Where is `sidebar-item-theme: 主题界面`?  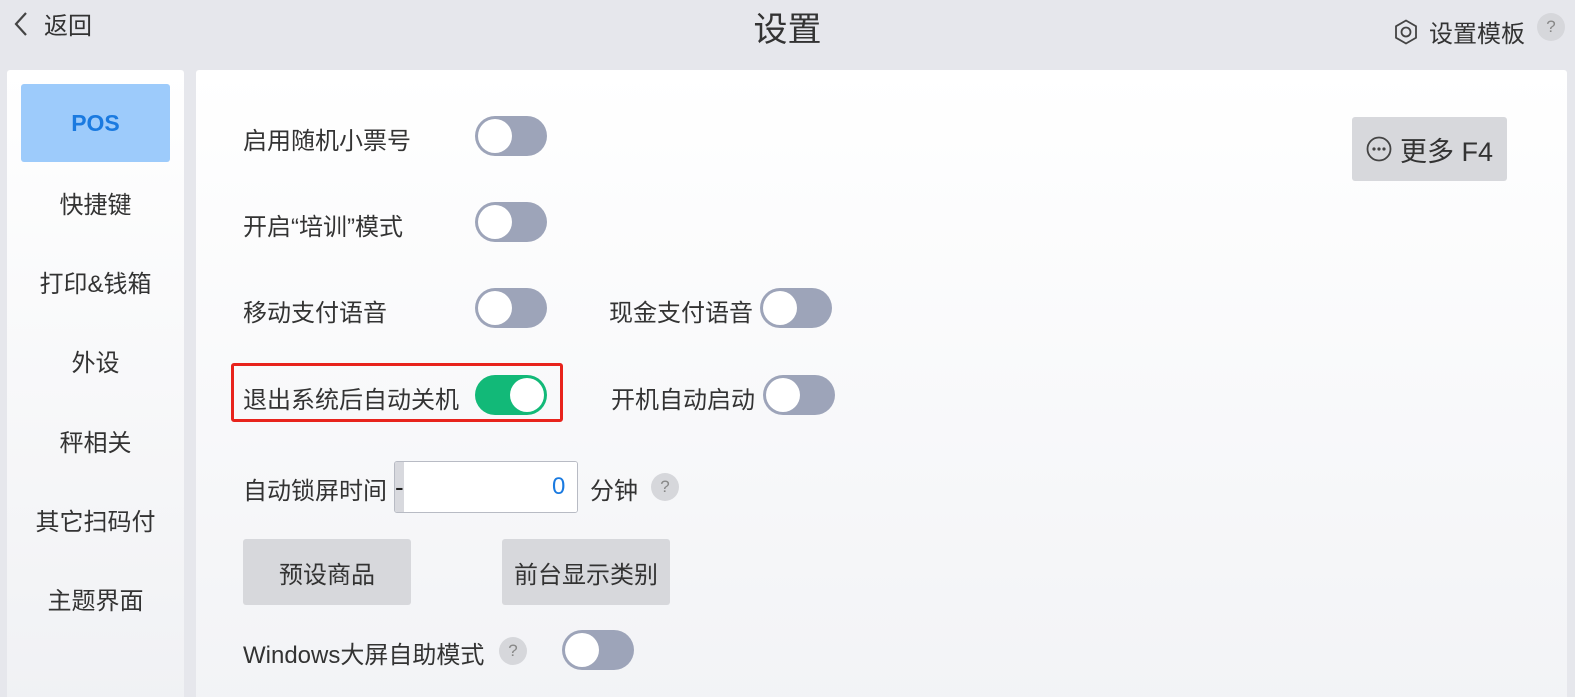 sidebar-item-theme: 主题界面 is located at coordinates (95, 598).